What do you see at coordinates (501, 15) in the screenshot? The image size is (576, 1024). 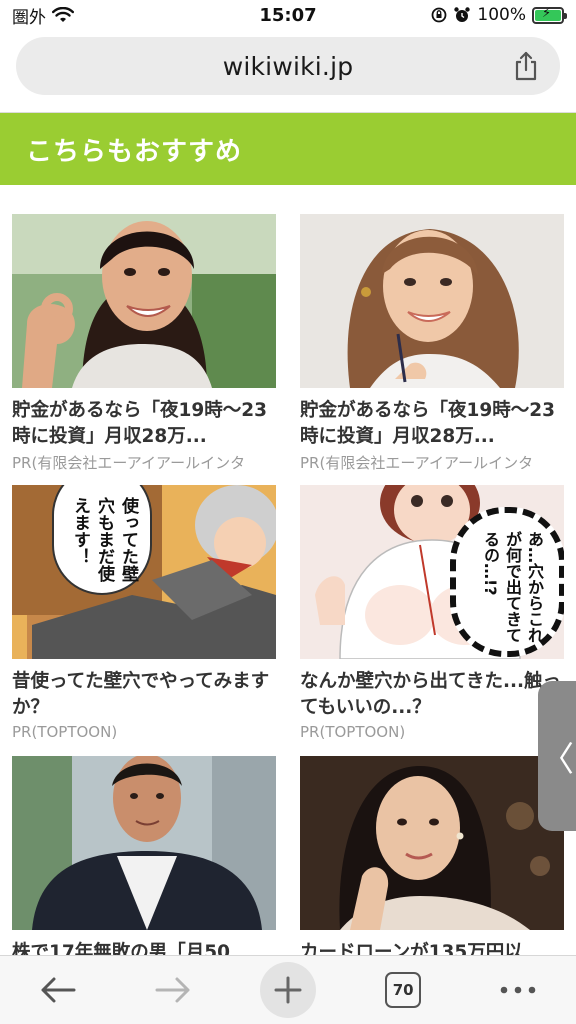 I see `battery-percent: 100%` at bounding box center [501, 15].